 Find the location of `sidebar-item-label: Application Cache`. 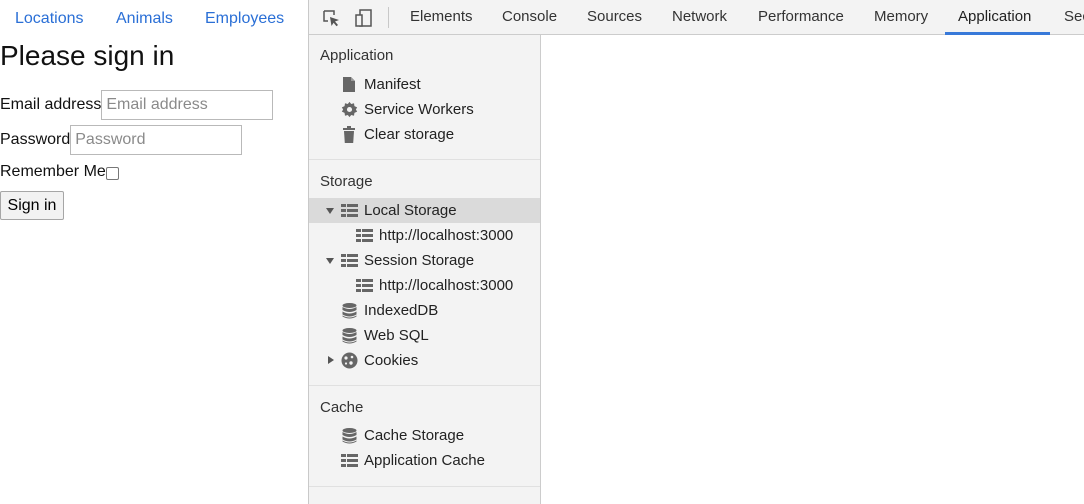

sidebar-item-label: Application Cache is located at coordinates (424, 460).